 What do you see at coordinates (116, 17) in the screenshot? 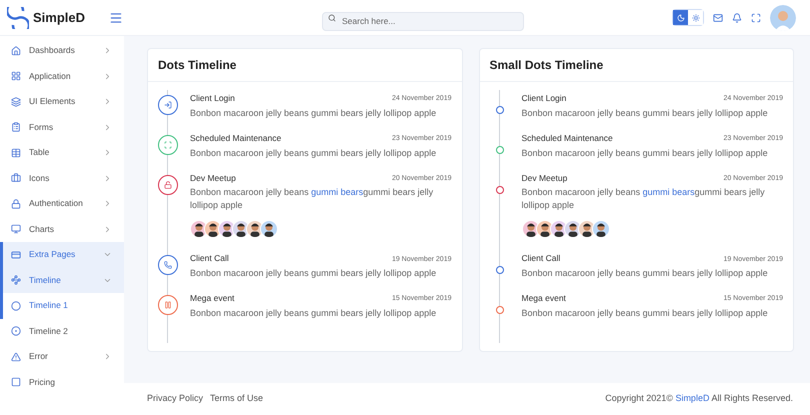
I see `menu-icon` at bounding box center [116, 17].